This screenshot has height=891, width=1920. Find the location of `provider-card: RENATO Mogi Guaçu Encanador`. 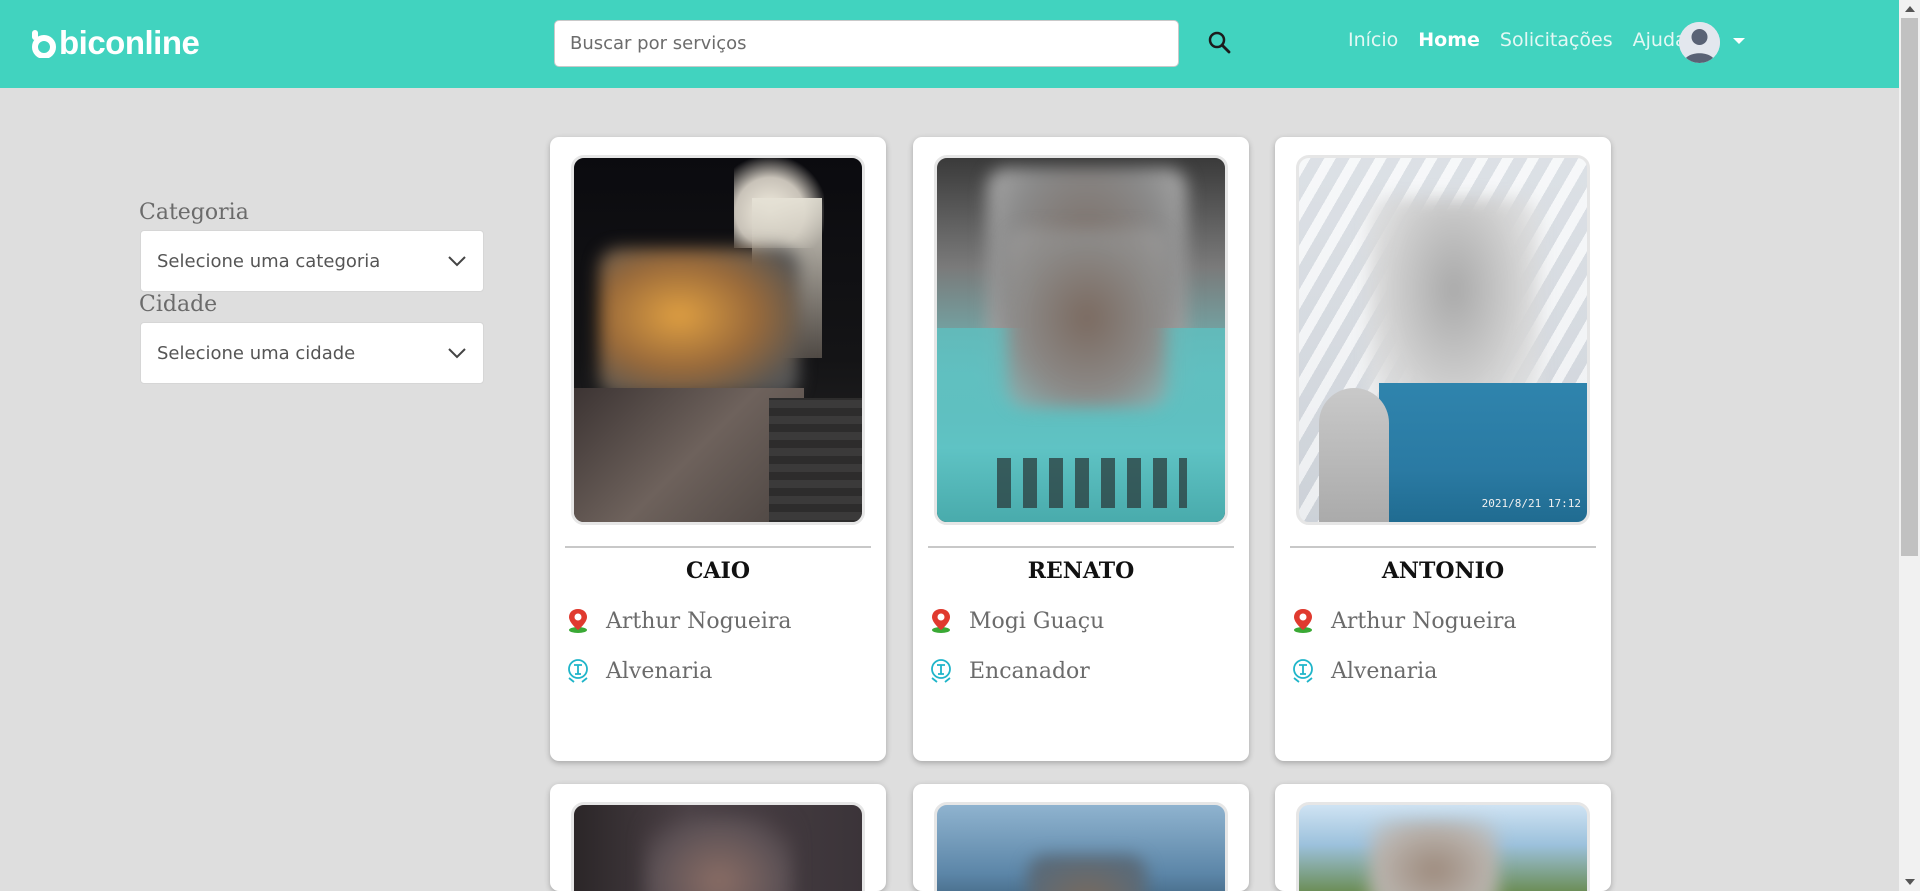

provider-card: RENATO Mogi Guaçu Encanador is located at coordinates (1081, 449).